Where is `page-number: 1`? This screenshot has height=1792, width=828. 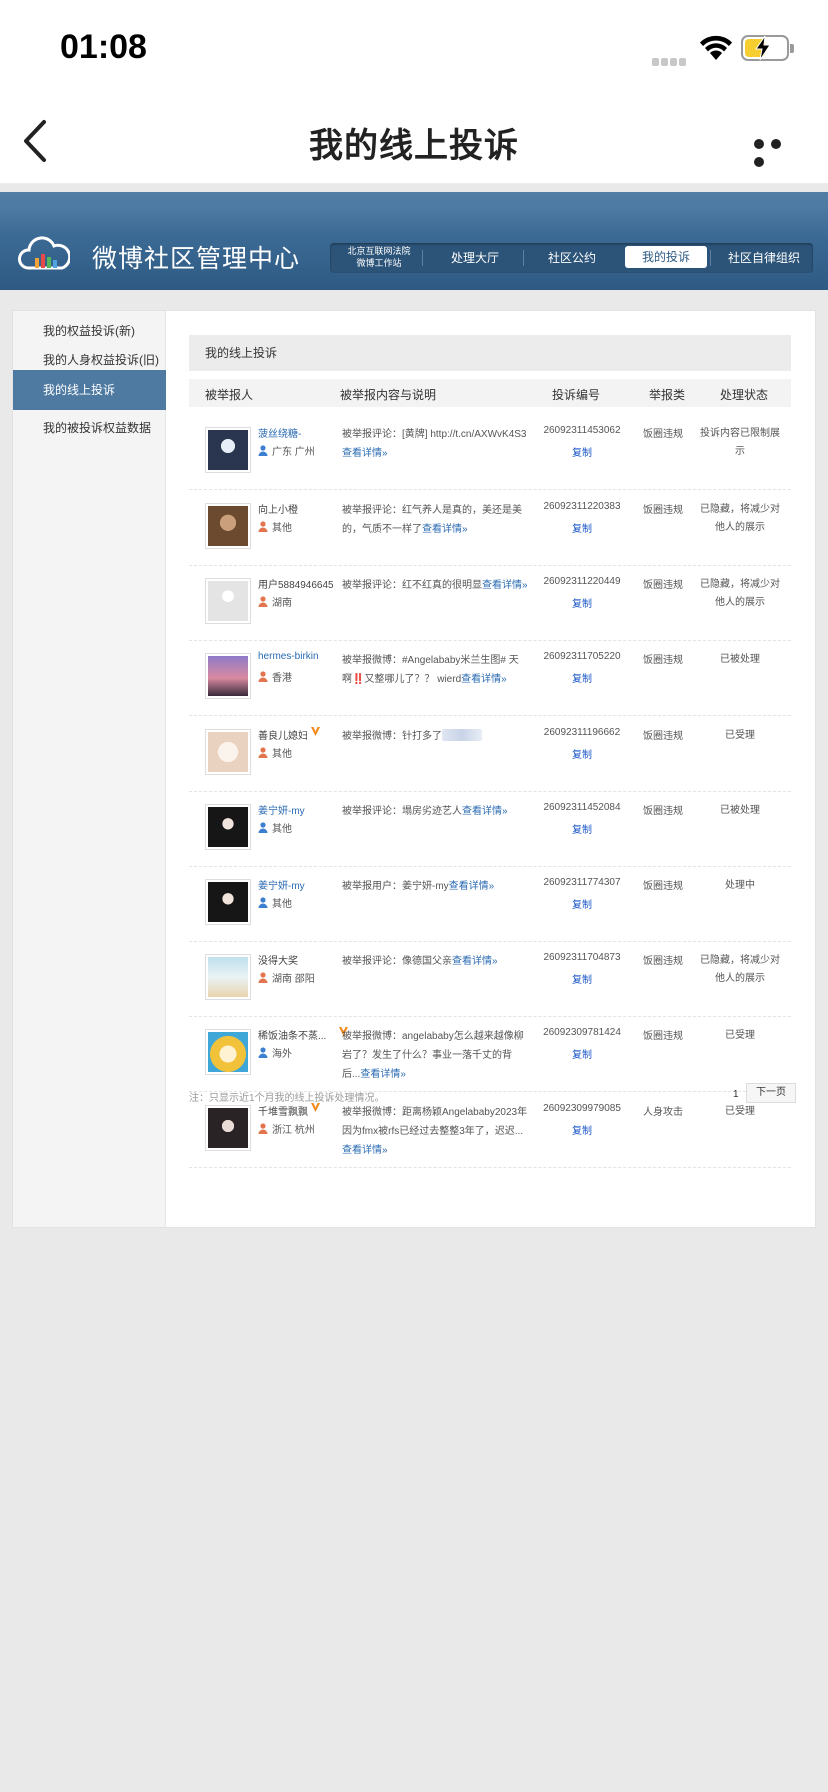 page-number: 1 is located at coordinates (736, 1094).